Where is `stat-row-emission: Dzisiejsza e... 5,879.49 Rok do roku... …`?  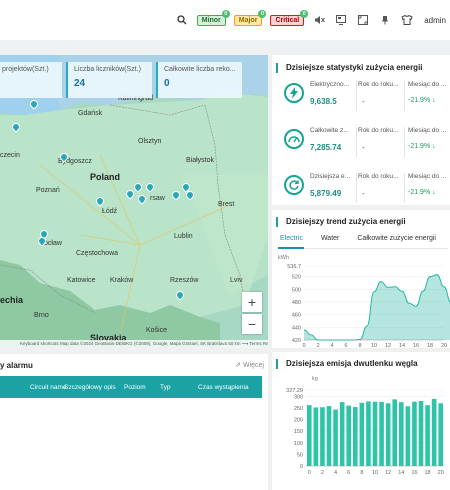
stat-row-emission: Dzisiejsza e... 5,879.49 Rok do roku... … is located at coordinates (361, 191).